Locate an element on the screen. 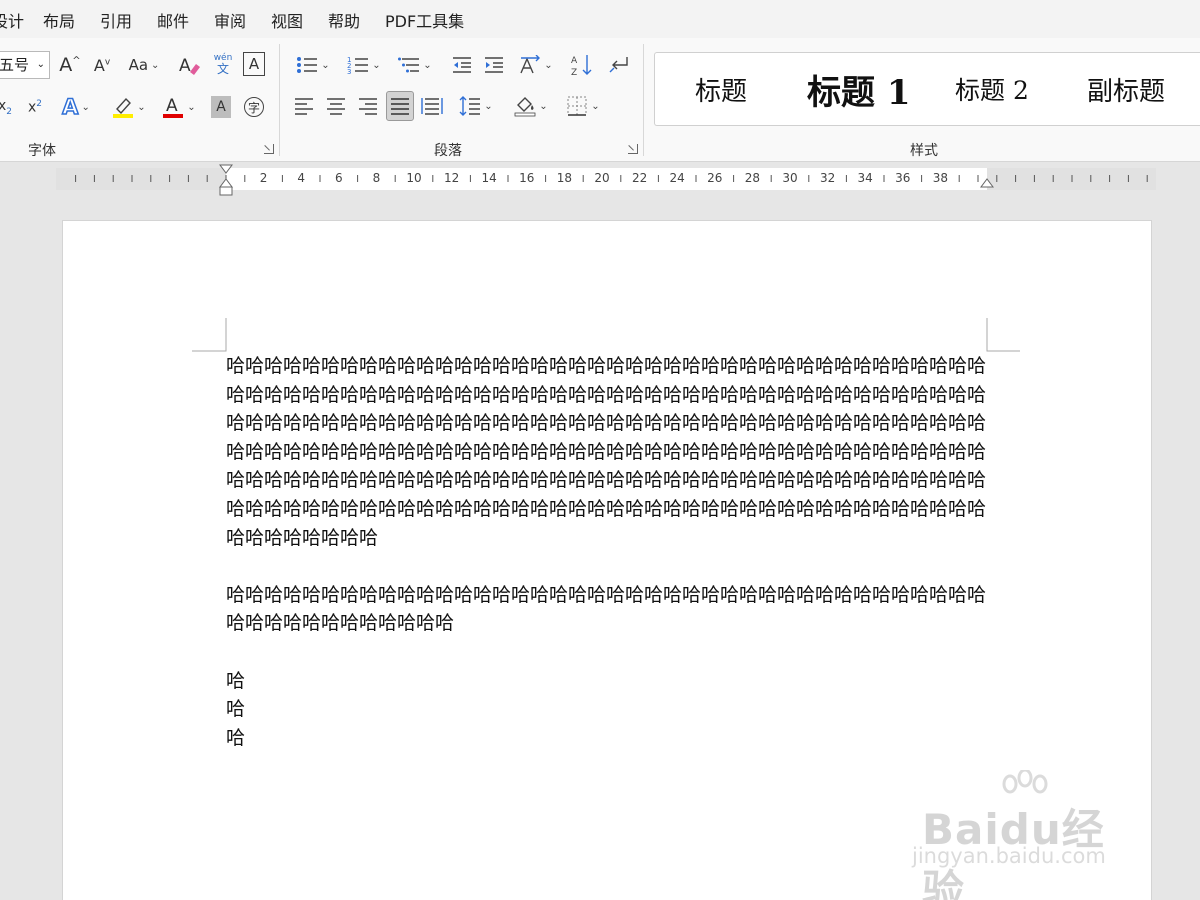 The image size is (1200, 900). grow-font-button: A^ is located at coordinates (70, 65).